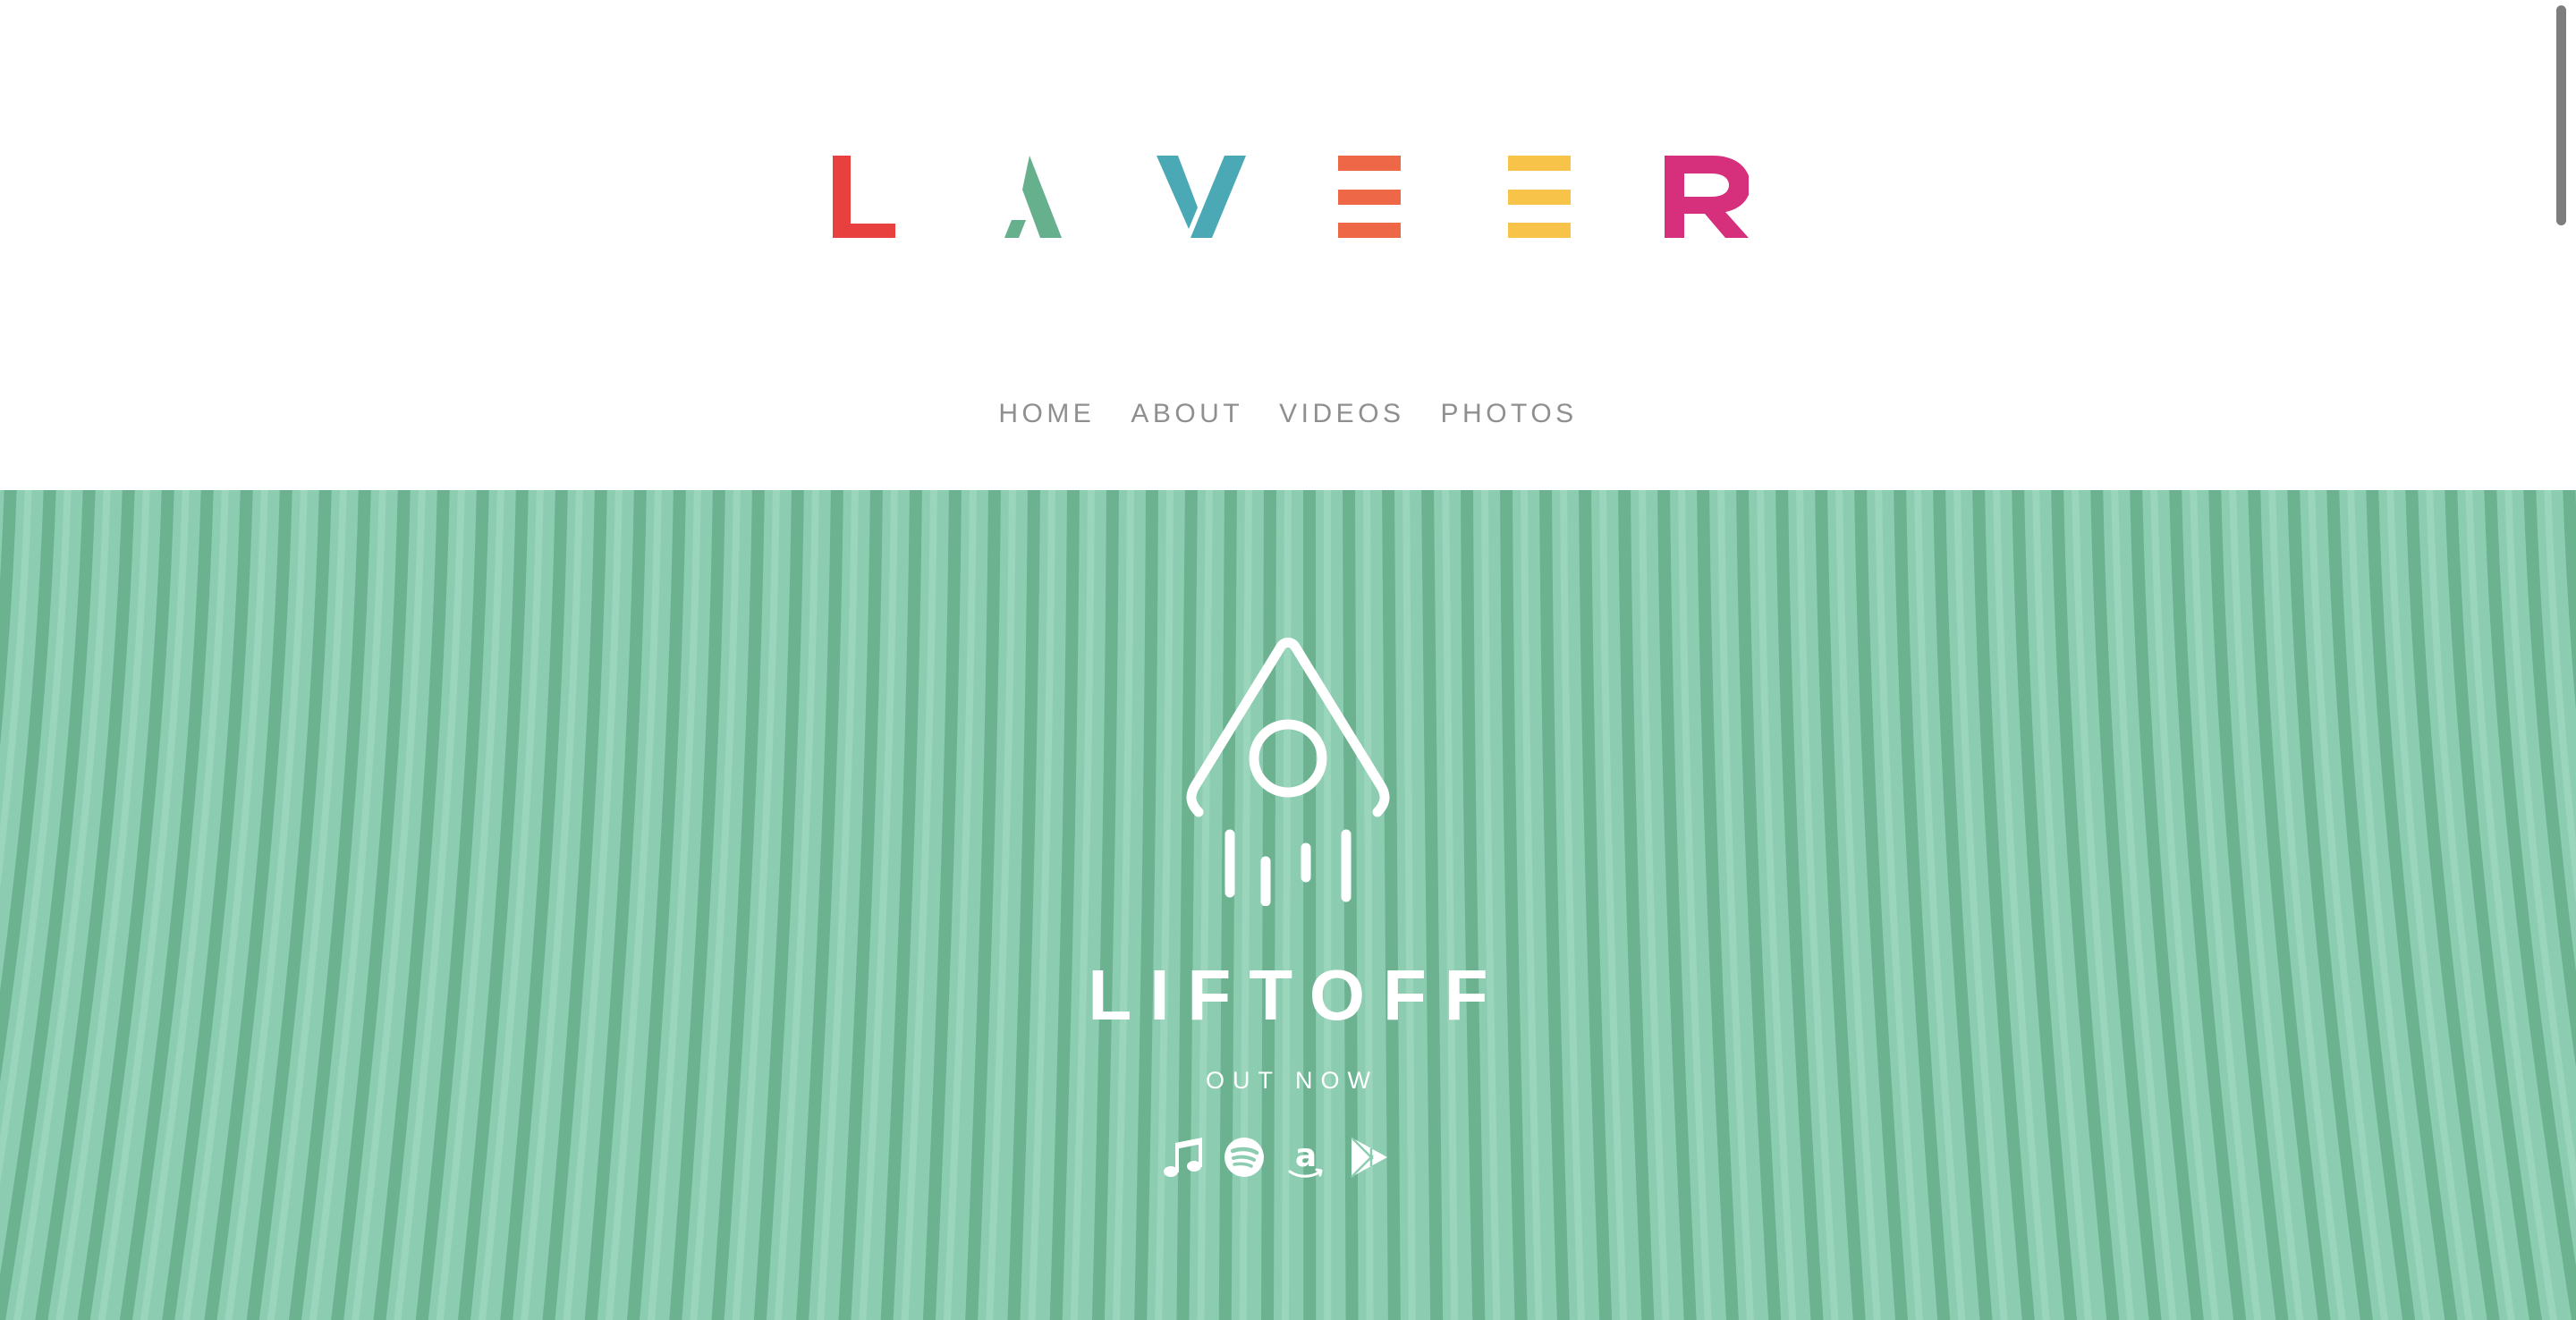 The width and height of the screenshot is (2576, 1320). What do you see at coordinates (1177, 192) in the screenshot?
I see `logo-v-left` at bounding box center [1177, 192].